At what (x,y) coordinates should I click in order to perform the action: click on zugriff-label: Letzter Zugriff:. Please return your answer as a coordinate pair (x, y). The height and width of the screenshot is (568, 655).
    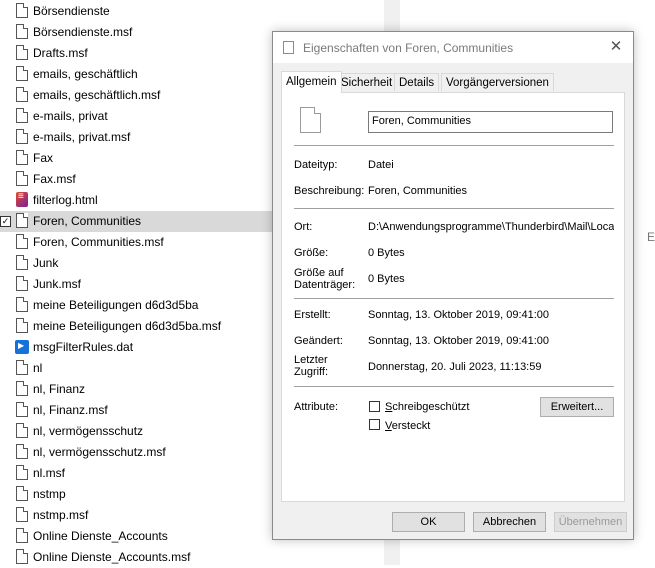
    Looking at the image, I should click on (311, 366).